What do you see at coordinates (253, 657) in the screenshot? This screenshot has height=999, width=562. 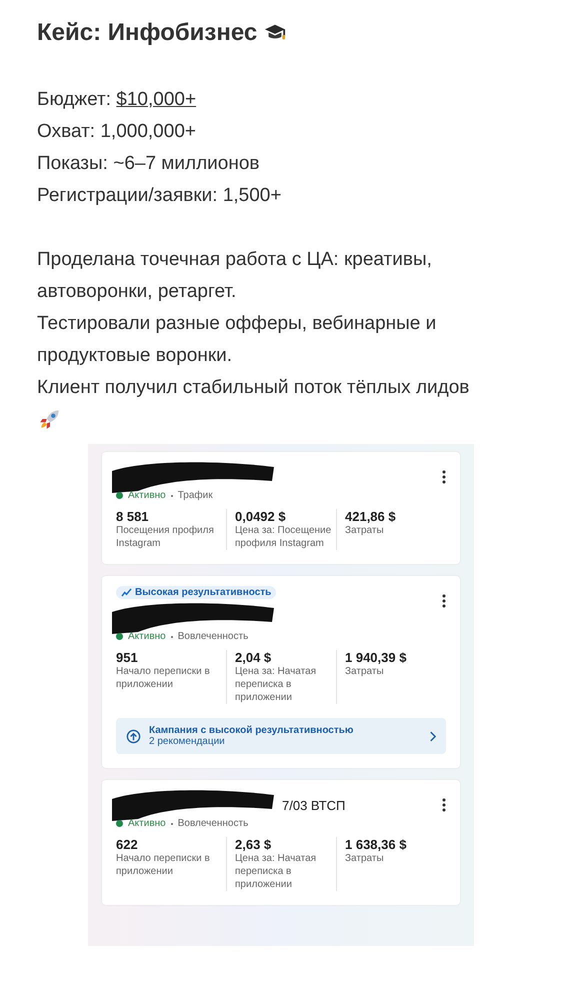 I see `metric-value: 2,04 $` at bounding box center [253, 657].